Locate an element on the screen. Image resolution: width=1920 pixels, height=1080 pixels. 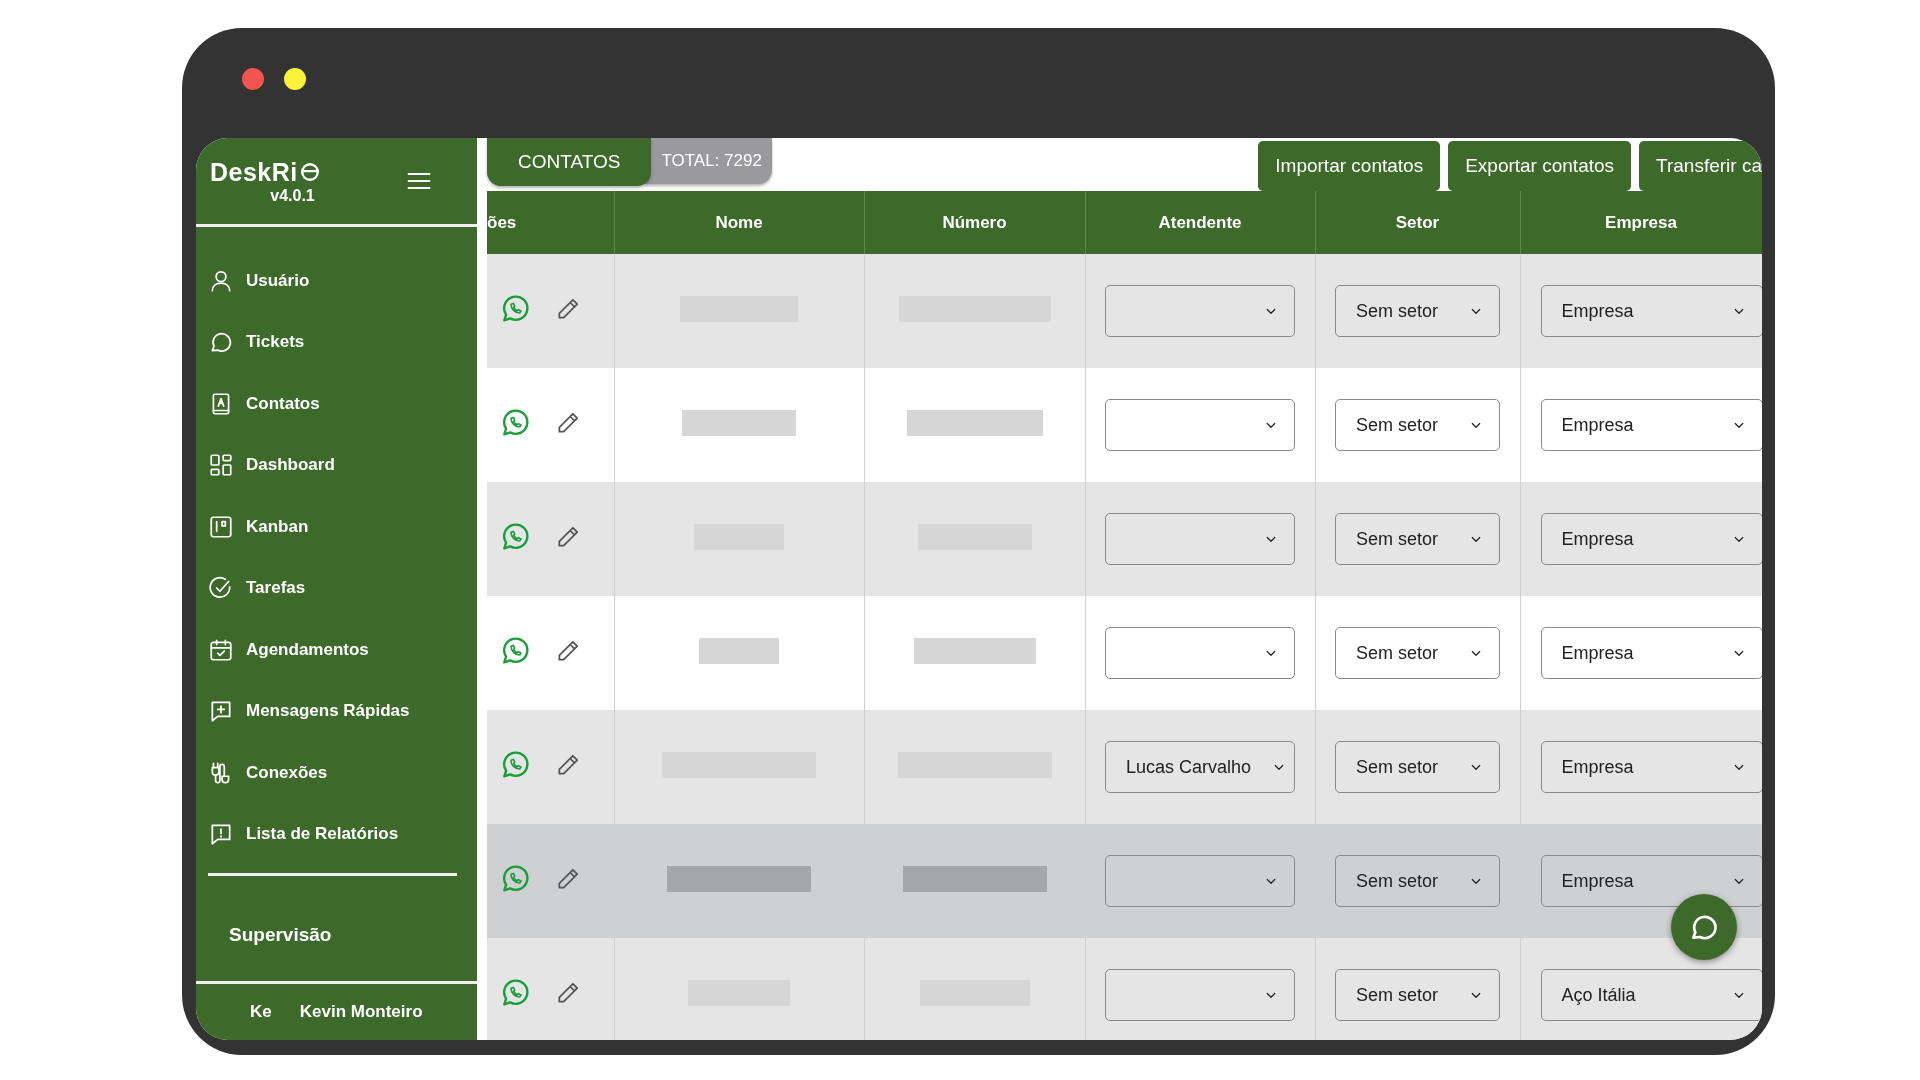
table-row: Lucas Carvalho Sem setor Empresa is located at coordinates (1124, 767).